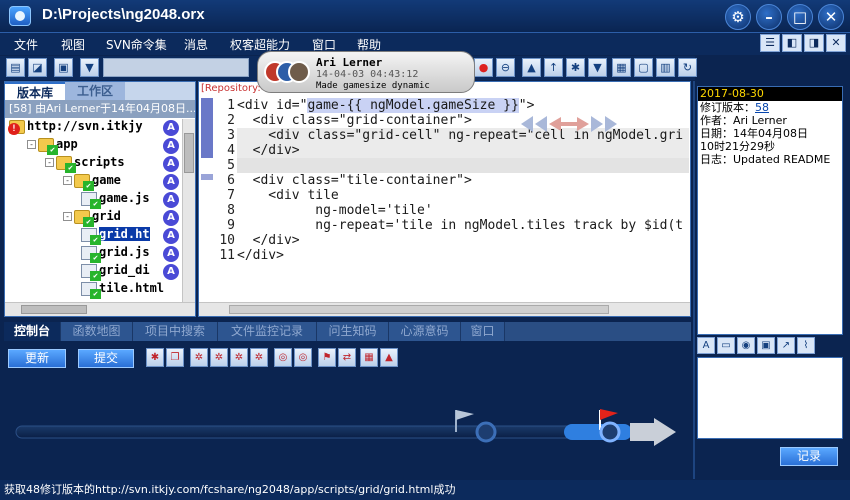  I want to click on refresh-icon: ↻, so click(687, 67).